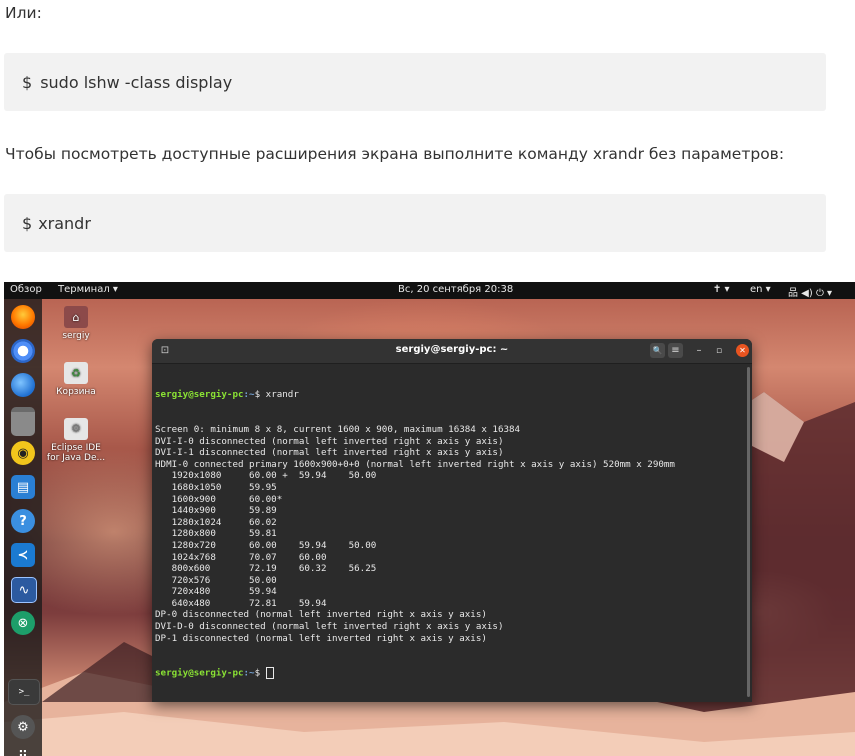  What do you see at coordinates (23, 750) in the screenshot?
I see `apps-grid-icon: ⠿` at bounding box center [23, 750].